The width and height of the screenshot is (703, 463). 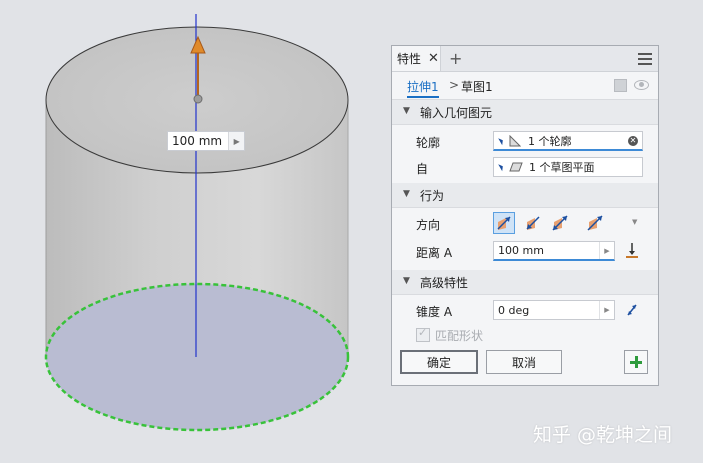 What do you see at coordinates (422, 169) in the screenshot?
I see `from-label: 自` at bounding box center [422, 169].